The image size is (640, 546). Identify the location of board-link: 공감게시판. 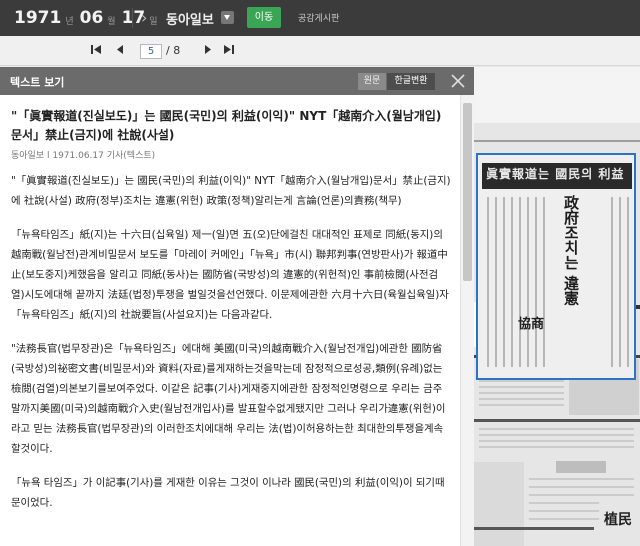
(318, 17).